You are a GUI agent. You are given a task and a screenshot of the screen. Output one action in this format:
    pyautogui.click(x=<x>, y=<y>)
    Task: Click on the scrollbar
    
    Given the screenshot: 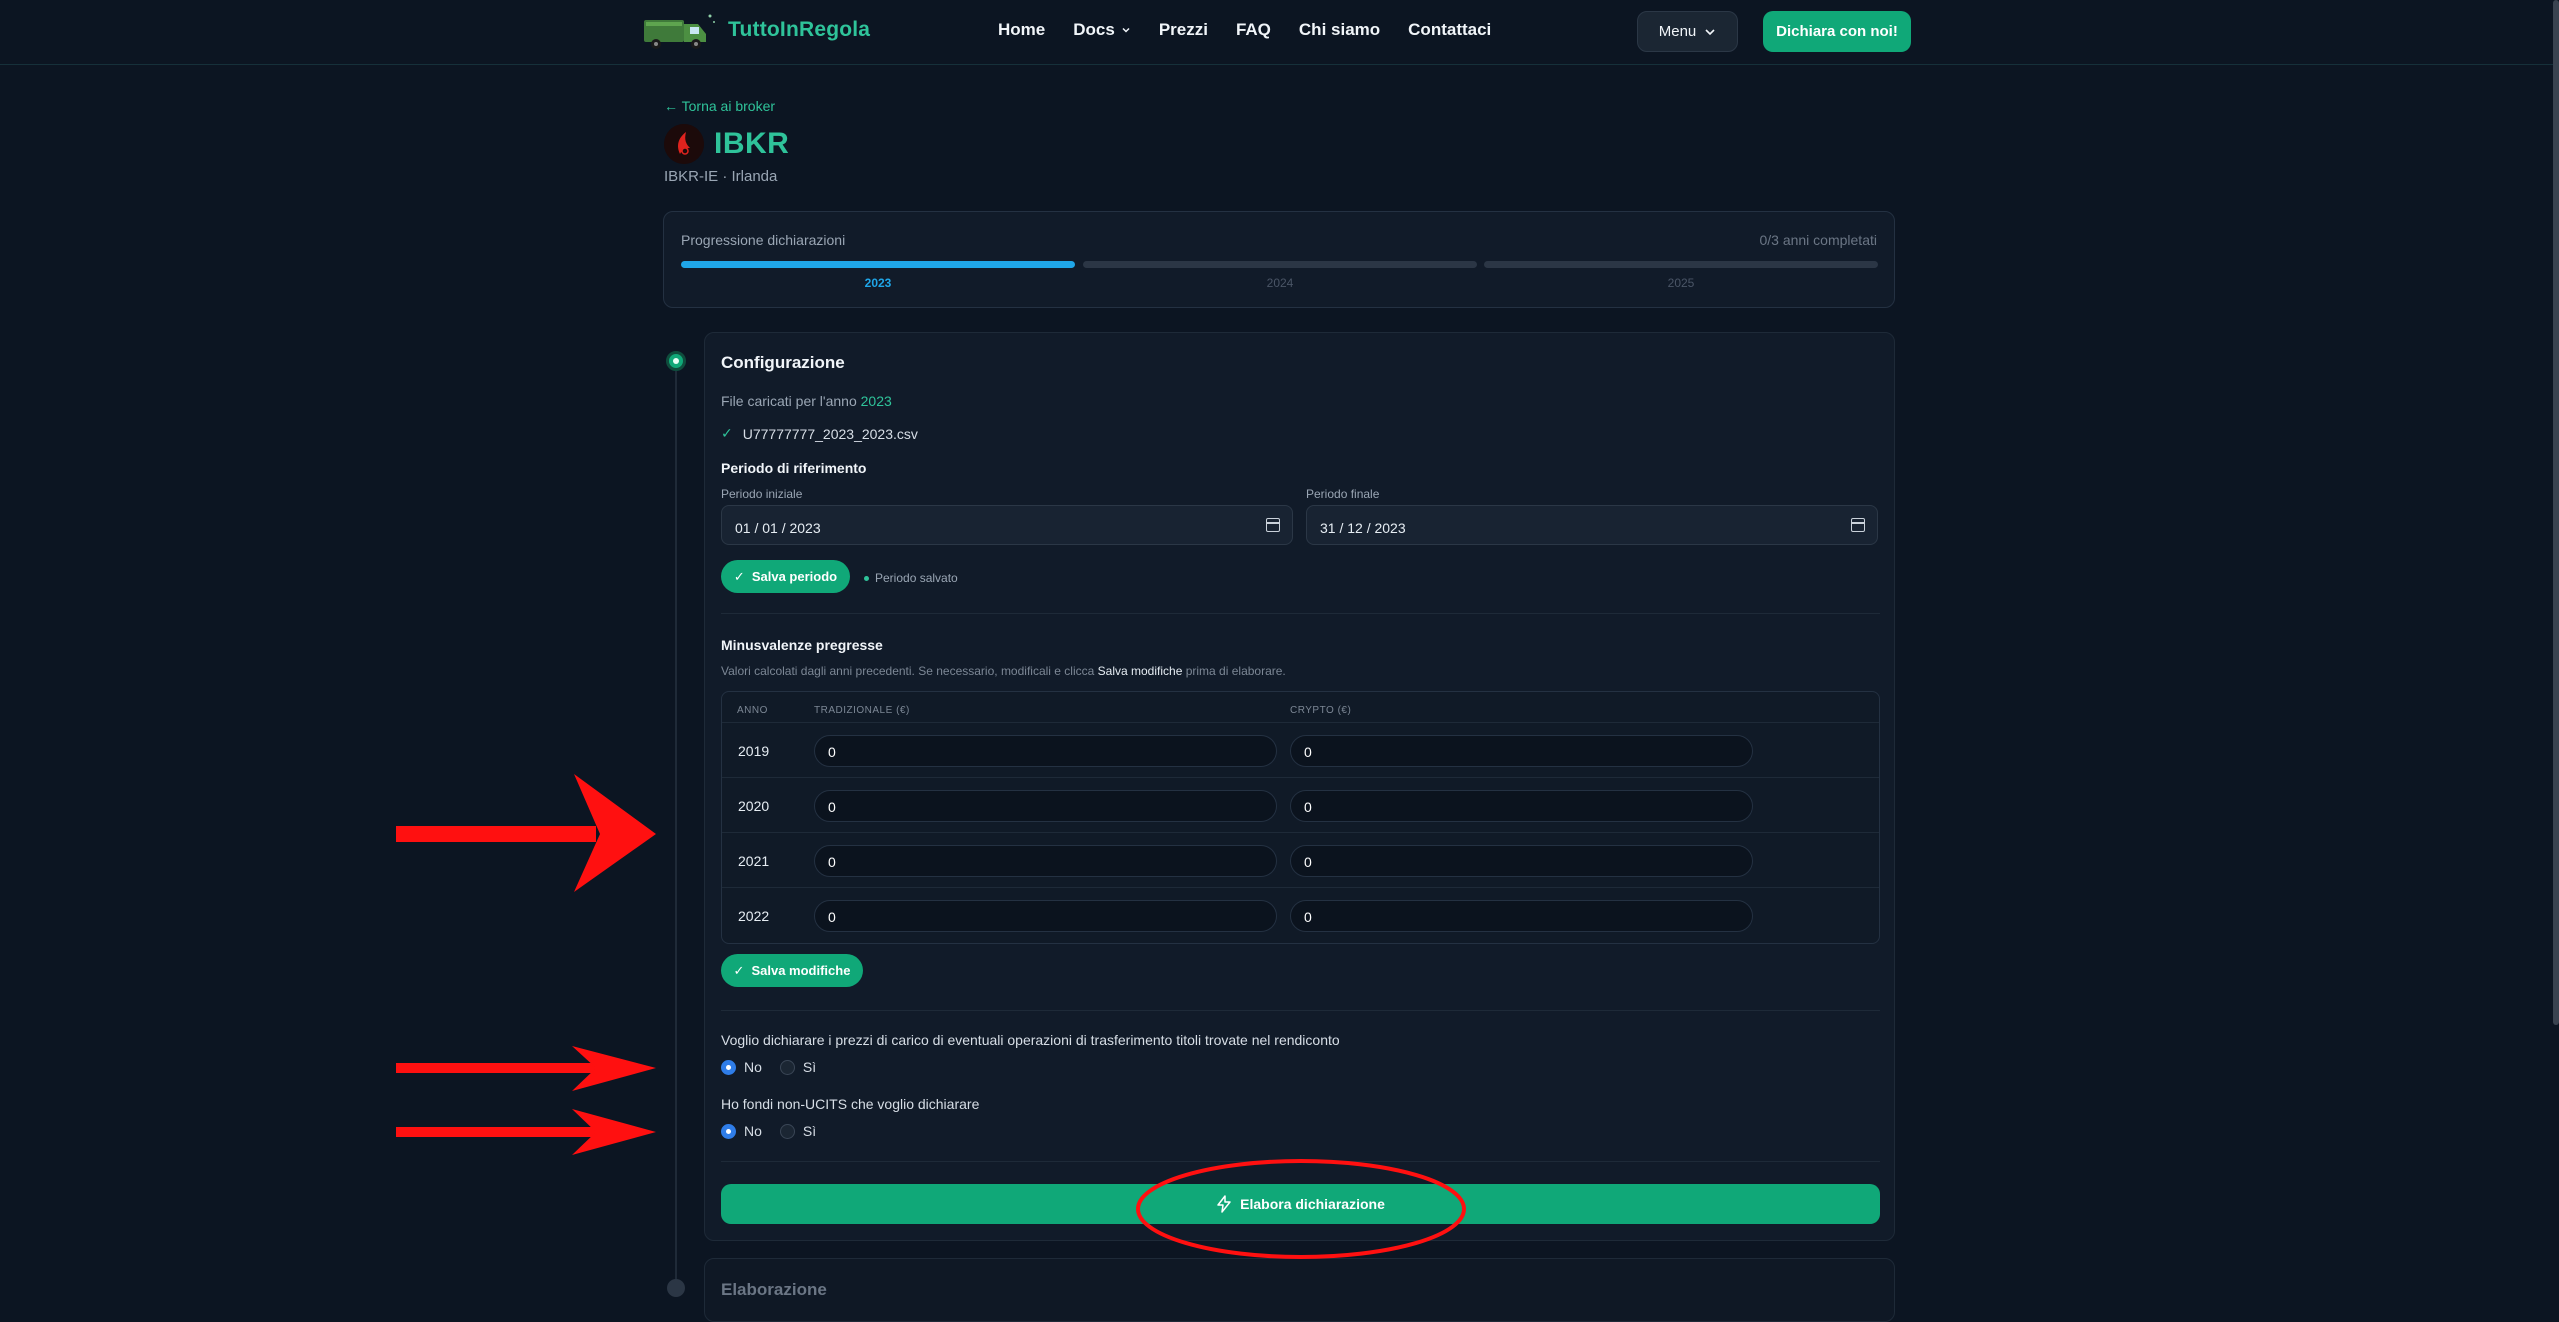 What is the action you would take?
    pyautogui.click(x=2556, y=512)
    